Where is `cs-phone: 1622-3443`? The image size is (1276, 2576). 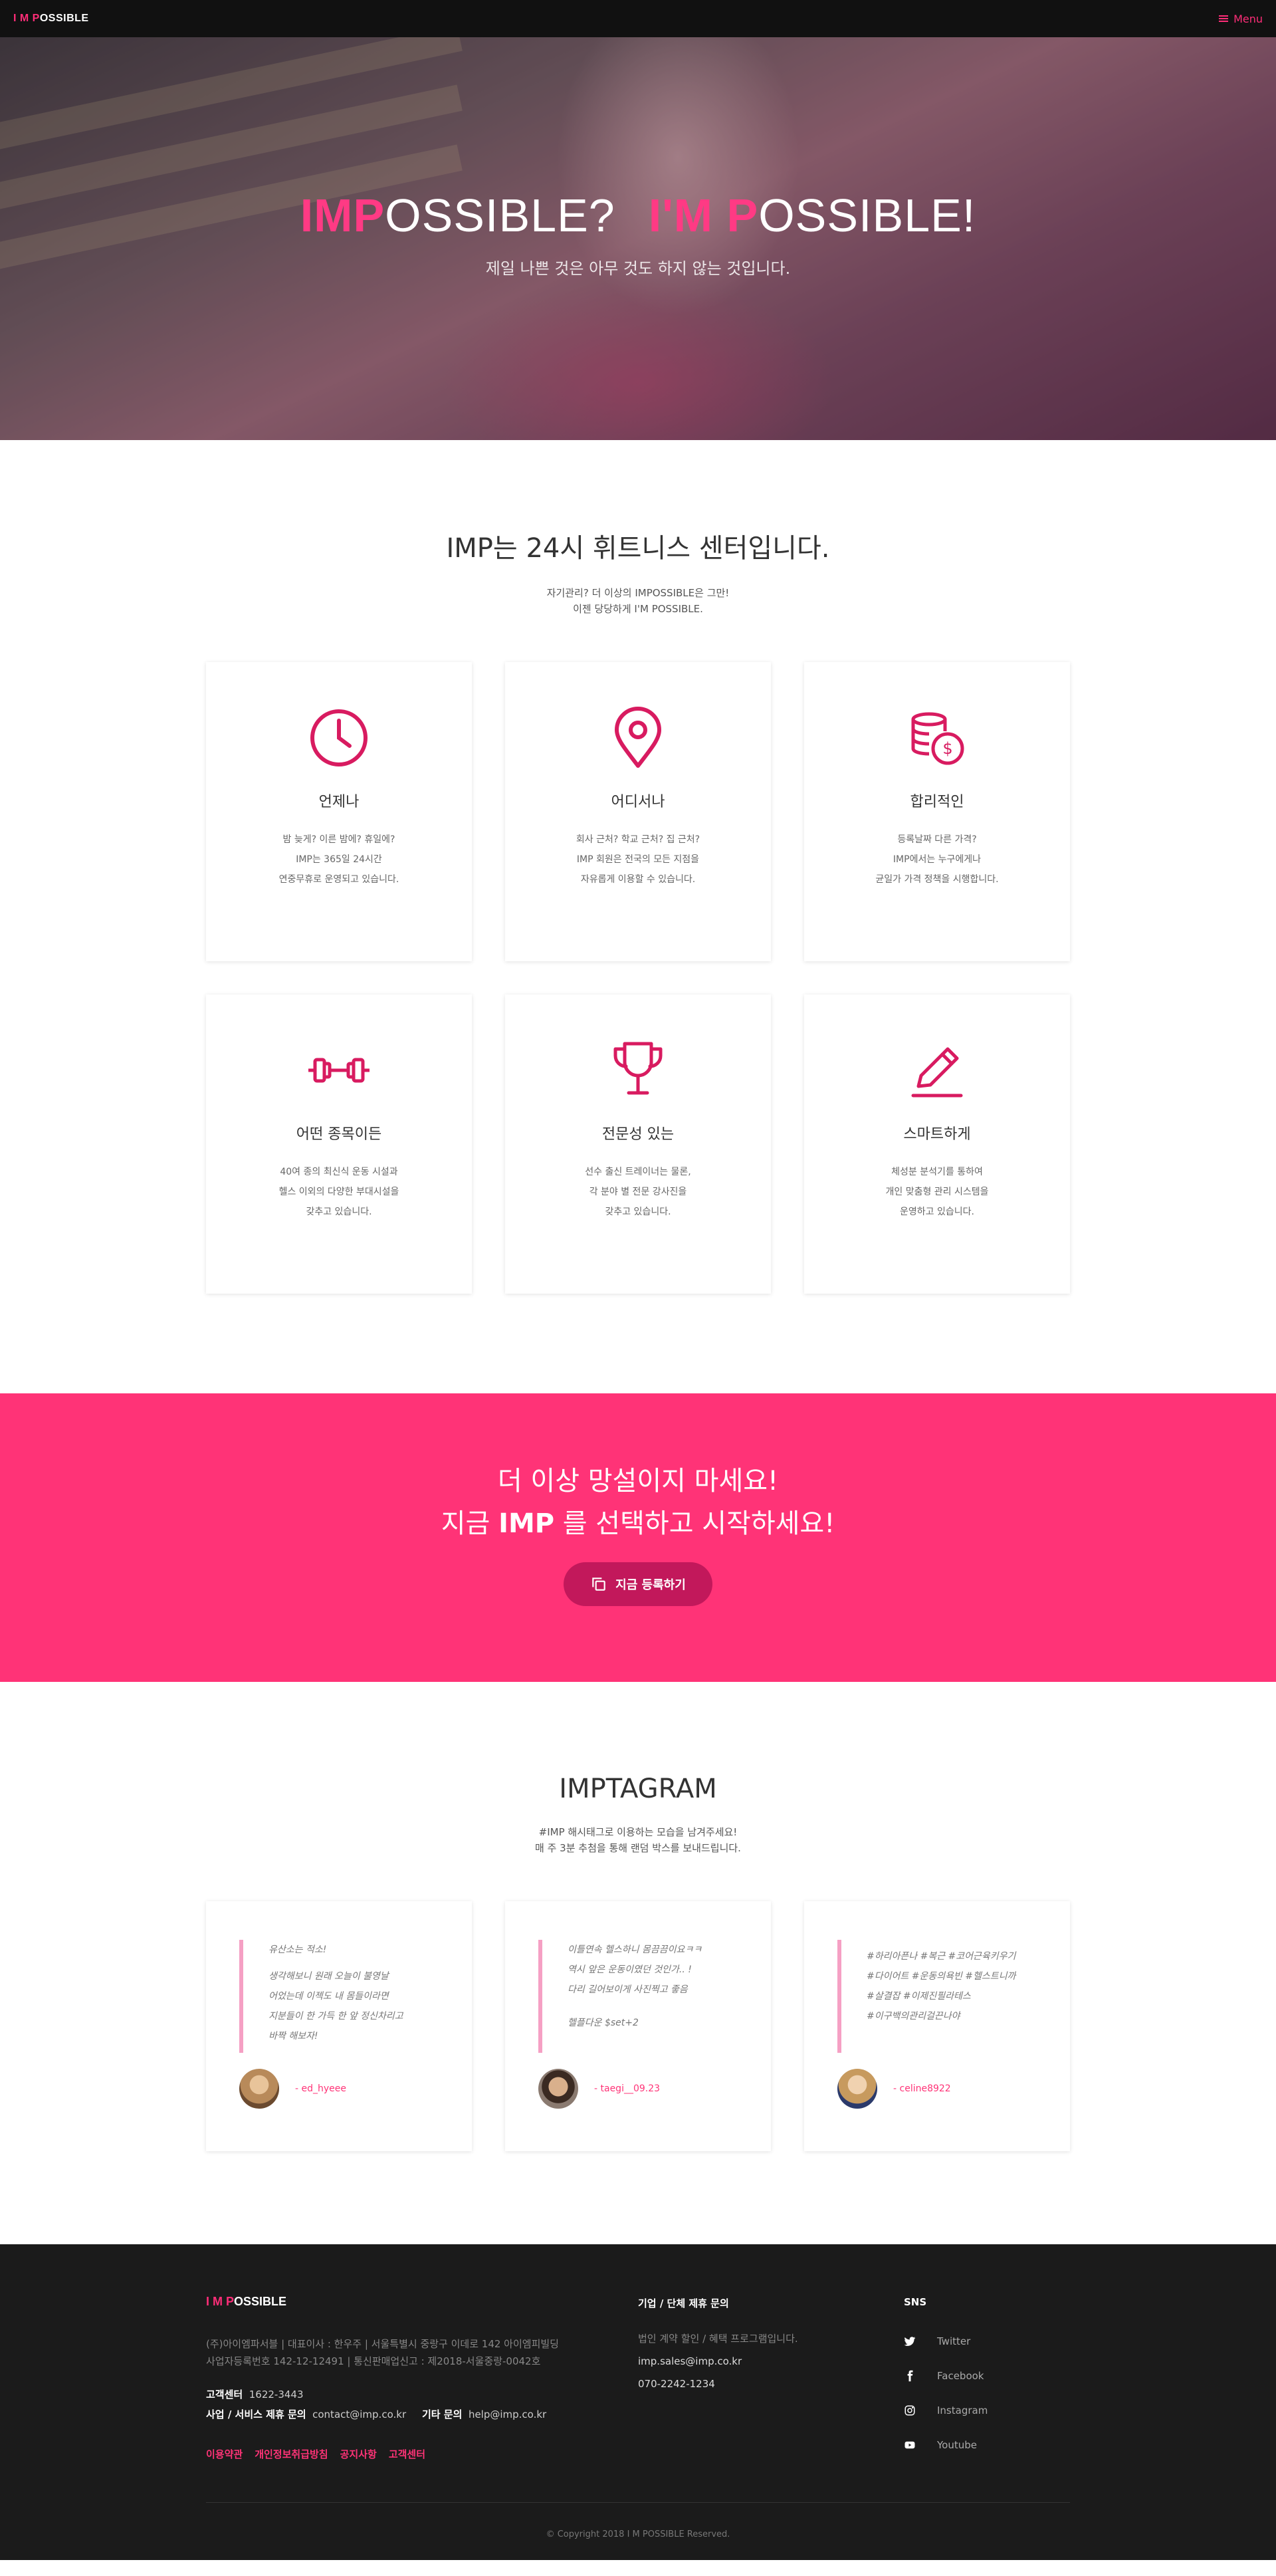
cs-phone: 1622-3443 is located at coordinates (276, 2394).